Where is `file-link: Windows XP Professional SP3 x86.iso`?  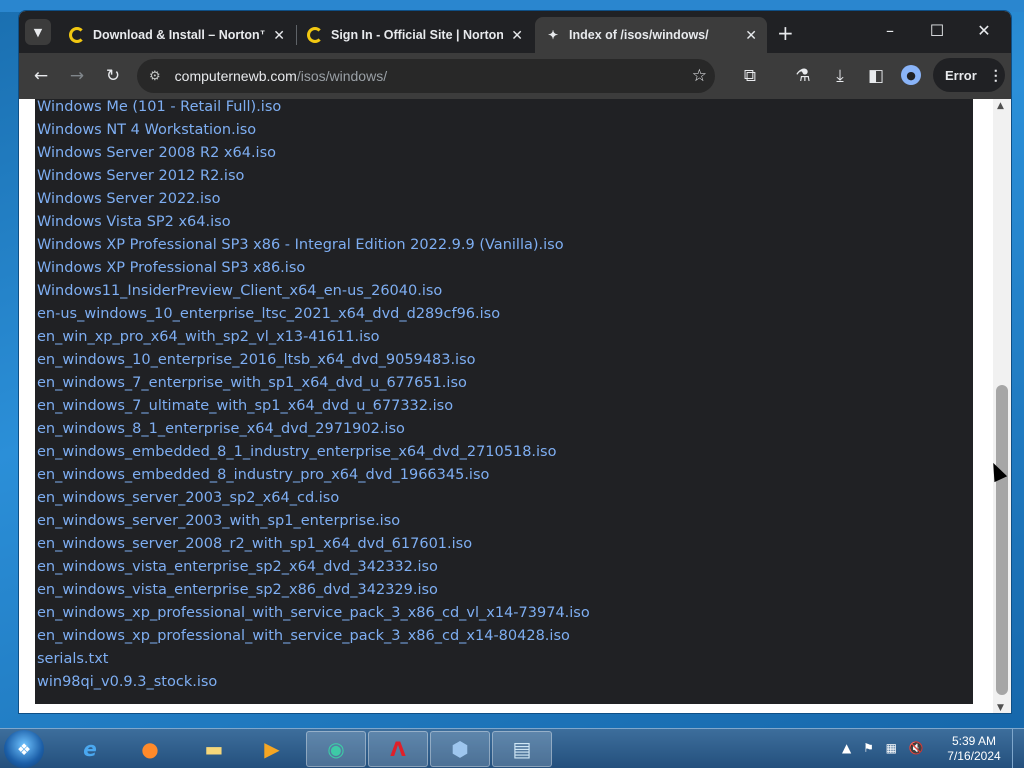 file-link: Windows XP Professional SP3 x86.iso is located at coordinates (171, 268).